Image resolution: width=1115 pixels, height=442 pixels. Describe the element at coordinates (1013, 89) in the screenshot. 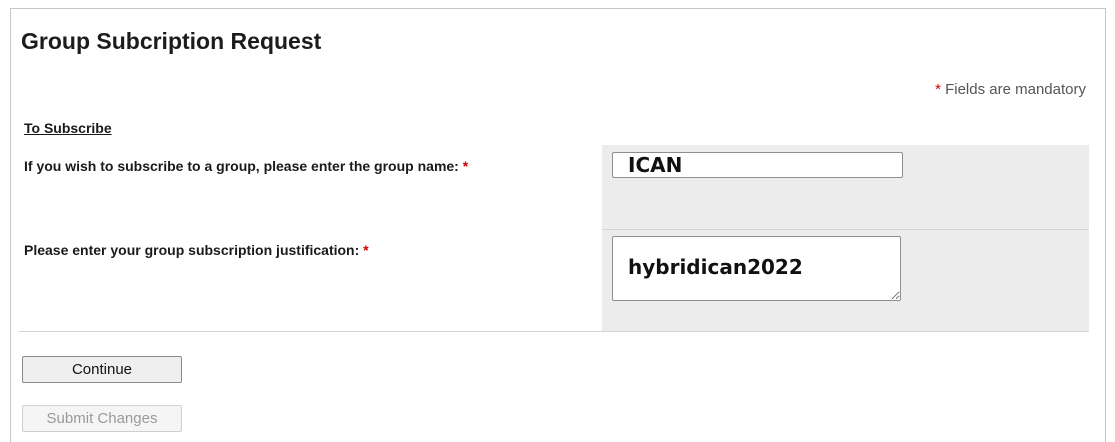

I see `mandatory-note-text: Fields are mandatory` at that location.